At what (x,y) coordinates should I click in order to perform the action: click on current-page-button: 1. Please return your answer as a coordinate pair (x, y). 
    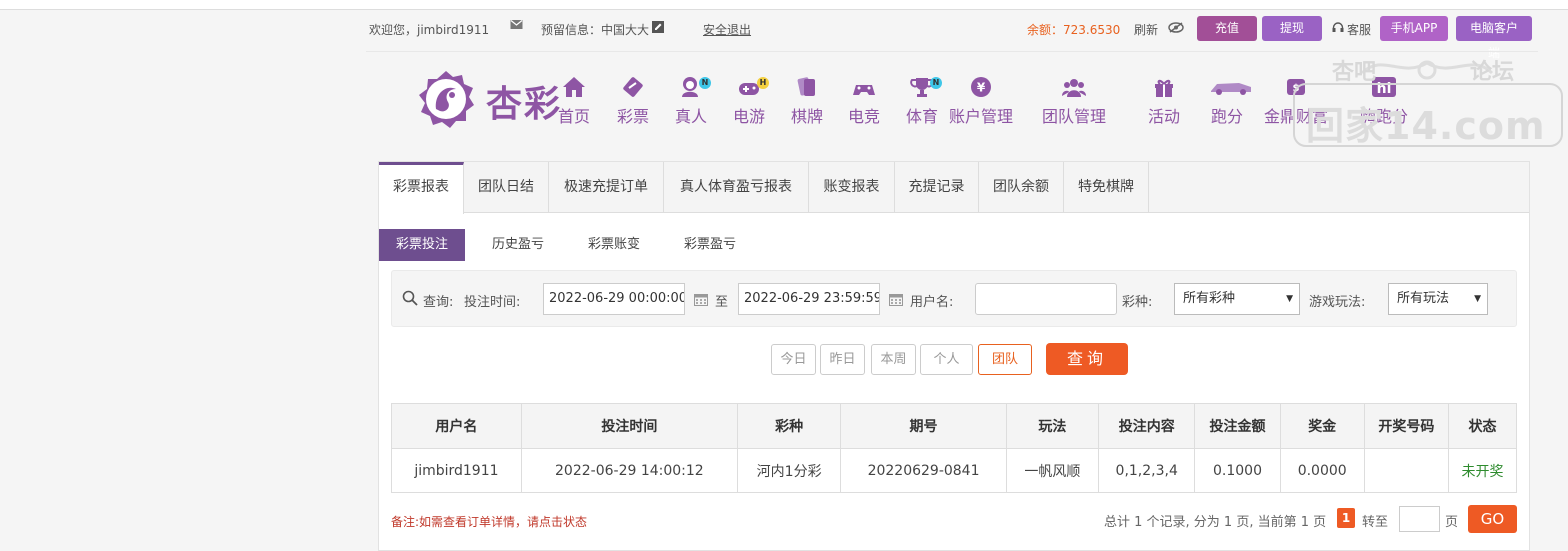
    Looking at the image, I should click on (1346, 518).